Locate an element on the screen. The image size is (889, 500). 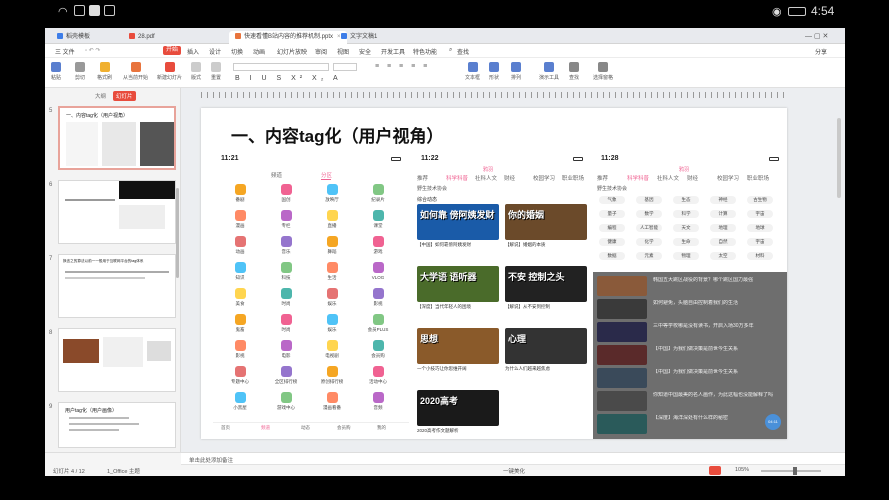
slide-title: 一、内容tag化（用户视角） is located at coordinates (337, 134).